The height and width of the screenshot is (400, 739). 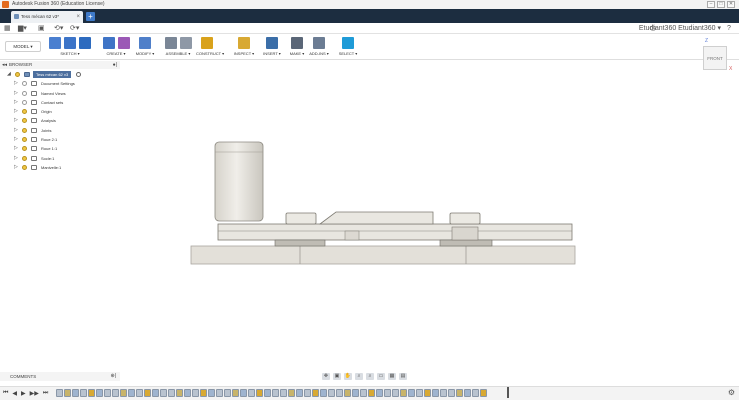 I want to click on grid-settings-icon: ▦, so click(x=392, y=376).